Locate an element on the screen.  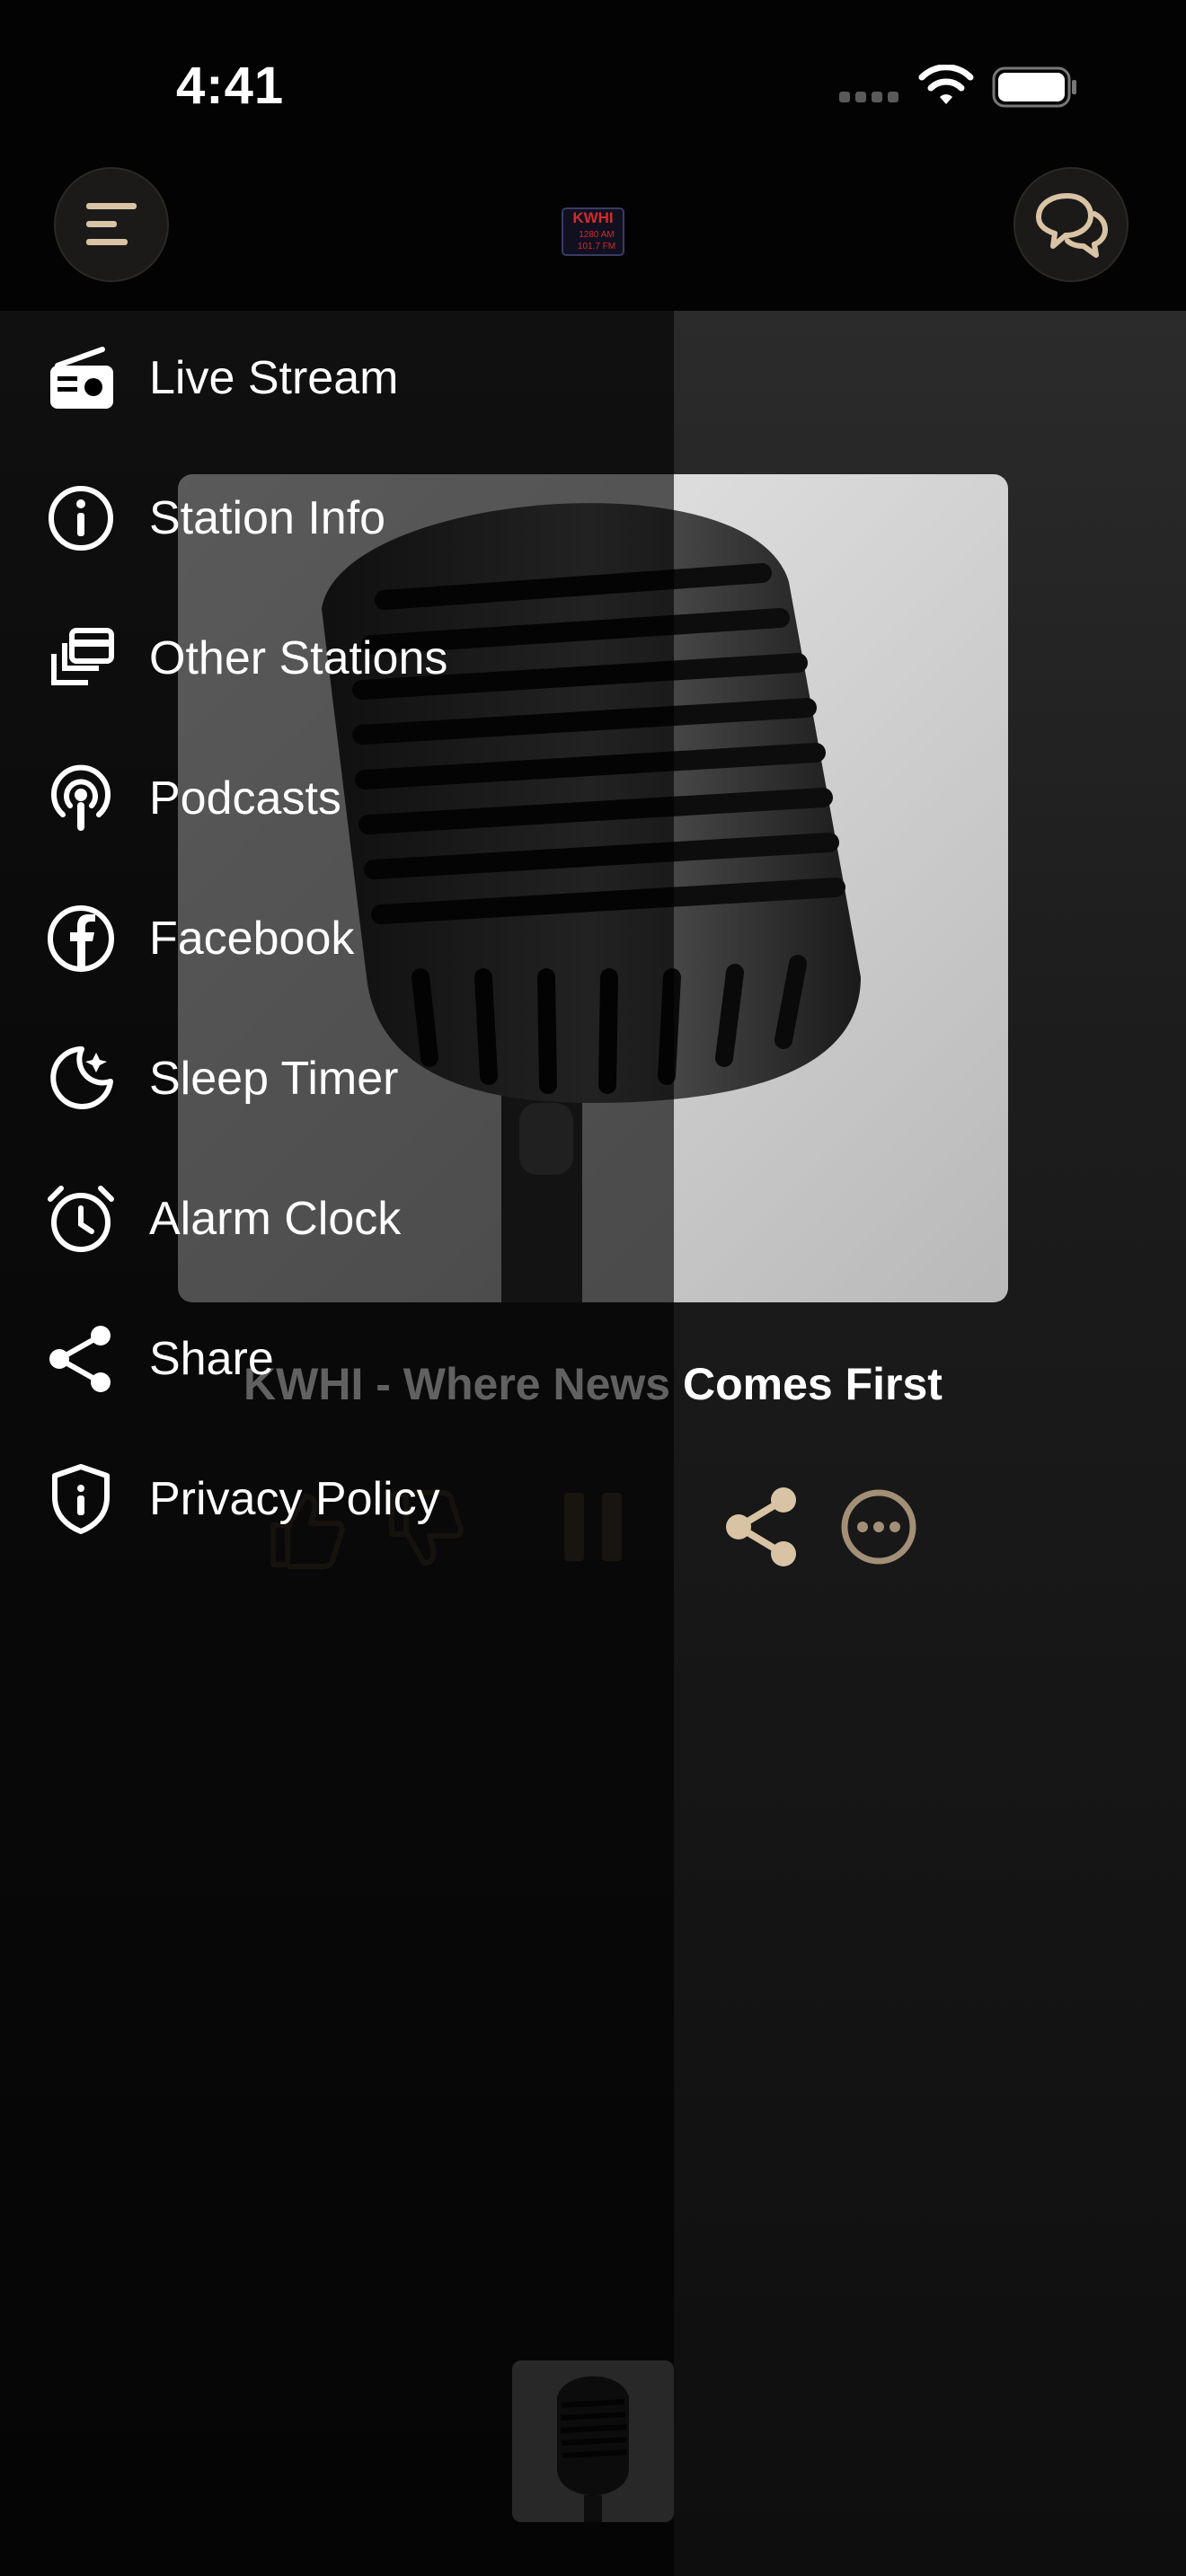
menu-item-label: Other Stations is located at coordinates (298, 658).